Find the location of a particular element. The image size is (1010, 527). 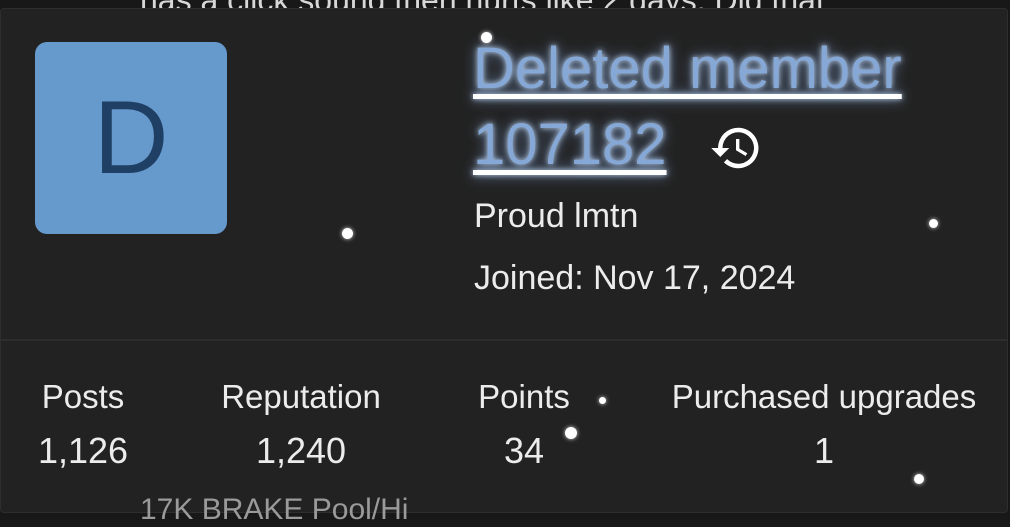

stat-label: Posts is located at coordinates (83, 396).